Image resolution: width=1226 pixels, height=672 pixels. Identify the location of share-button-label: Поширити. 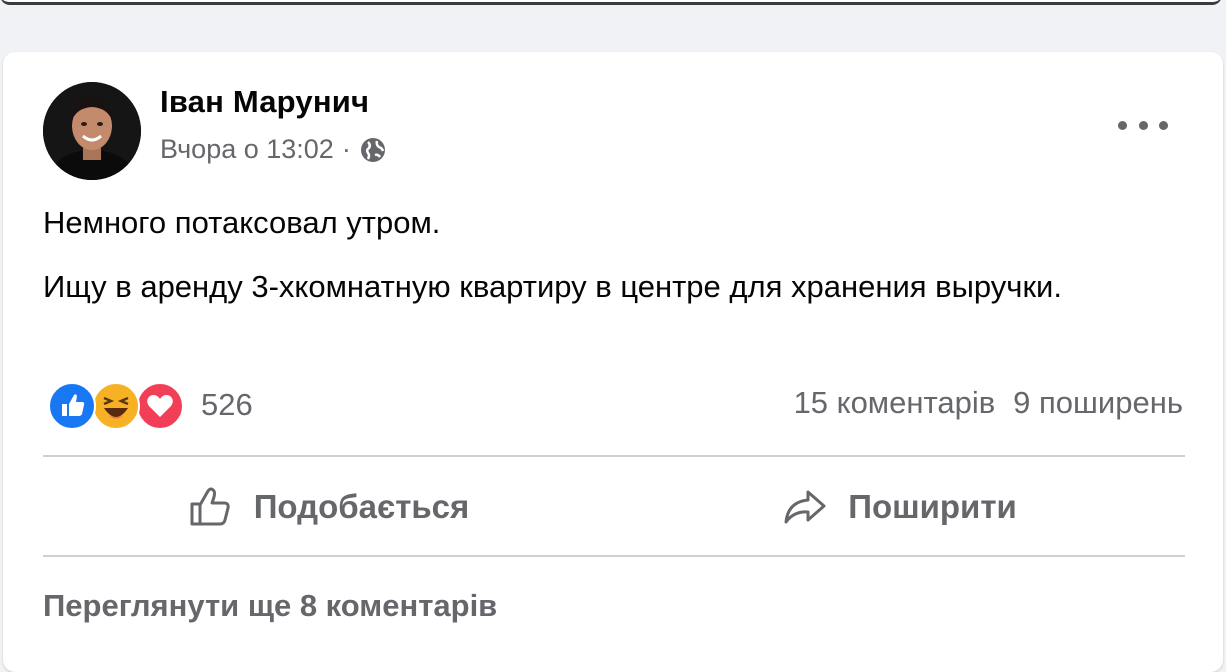
(932, 506).